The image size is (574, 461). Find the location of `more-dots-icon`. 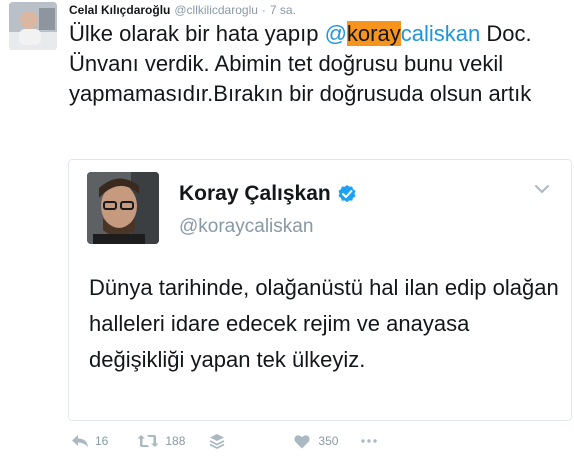

more-dots-icon is located at coordinates (369, 441).